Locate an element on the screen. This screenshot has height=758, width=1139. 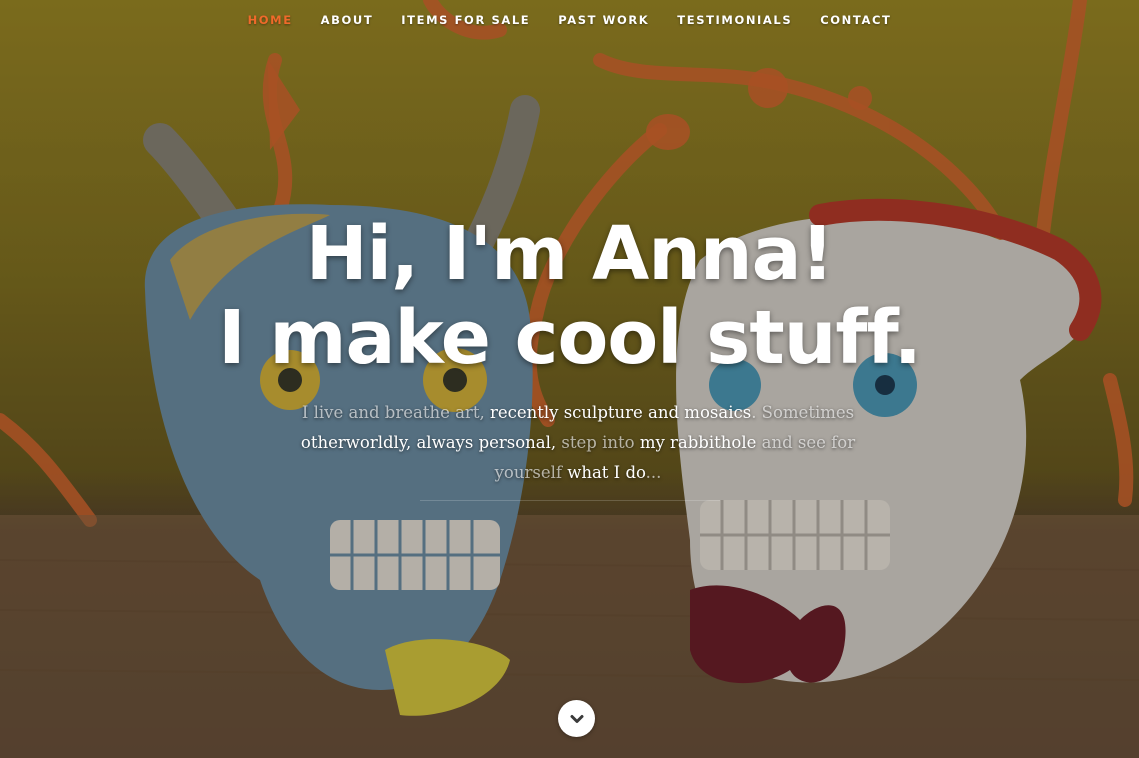
nav-item-past-work: PAST WORK is located at coordinates (603, 20).